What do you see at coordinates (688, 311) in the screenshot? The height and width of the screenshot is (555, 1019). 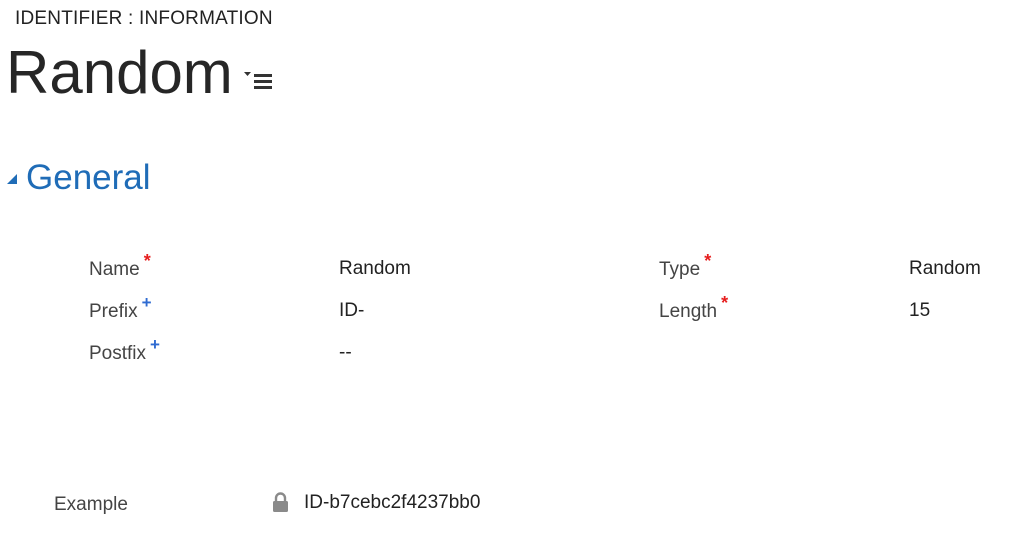 I see `length-label-text: Length` at bounding box center [688, 311].